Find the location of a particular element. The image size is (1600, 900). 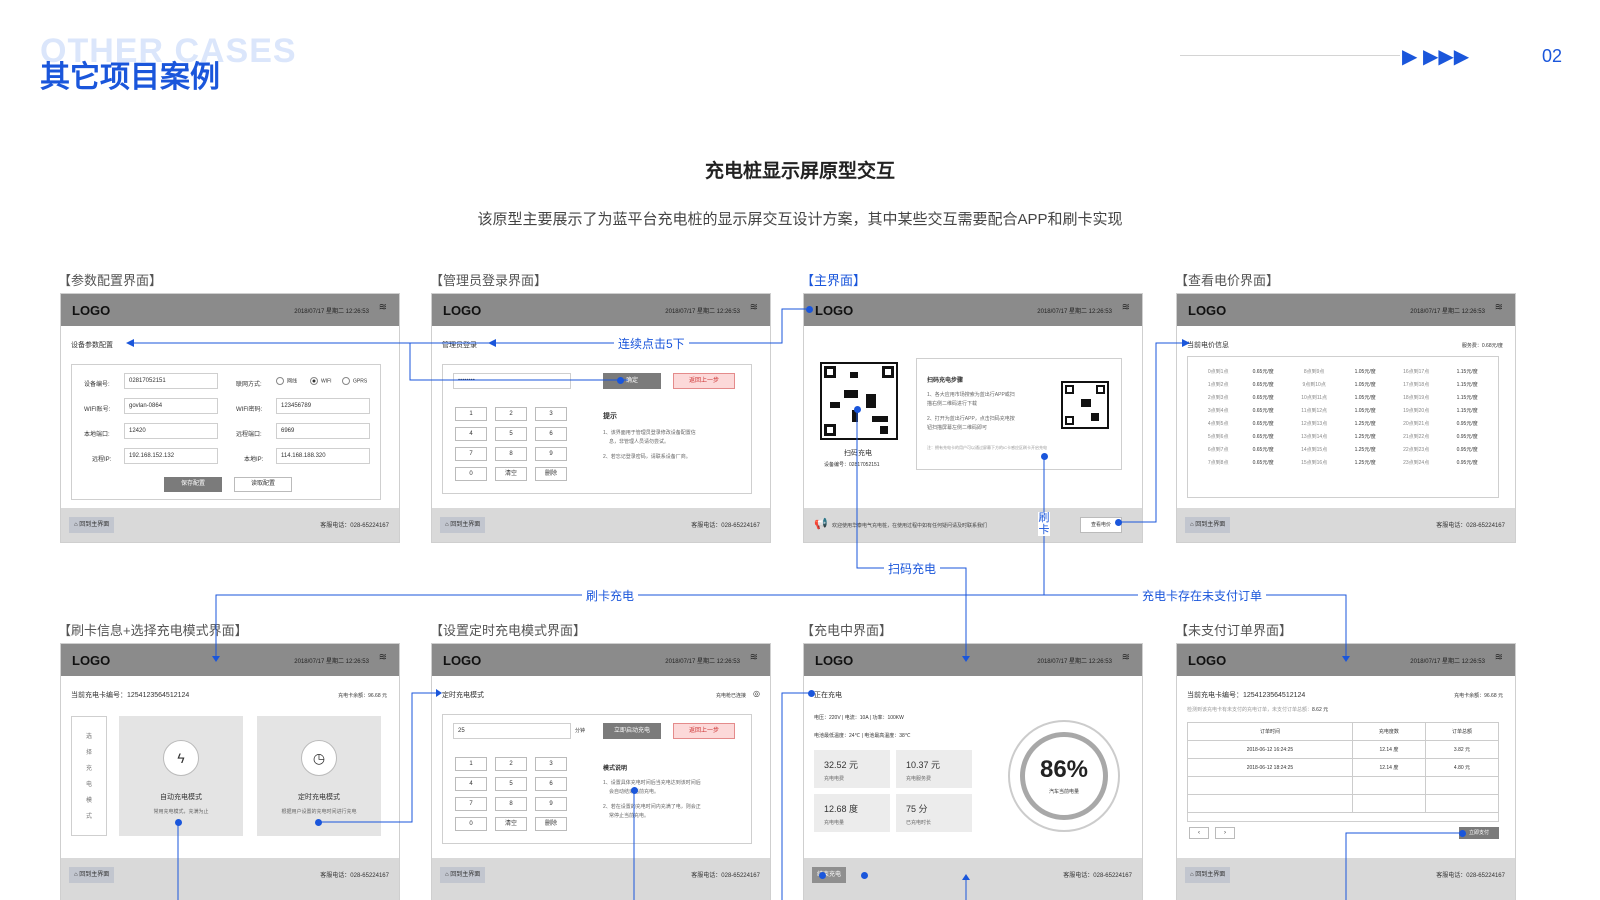

page-number: 02 is located at coordinates (1552, 56).